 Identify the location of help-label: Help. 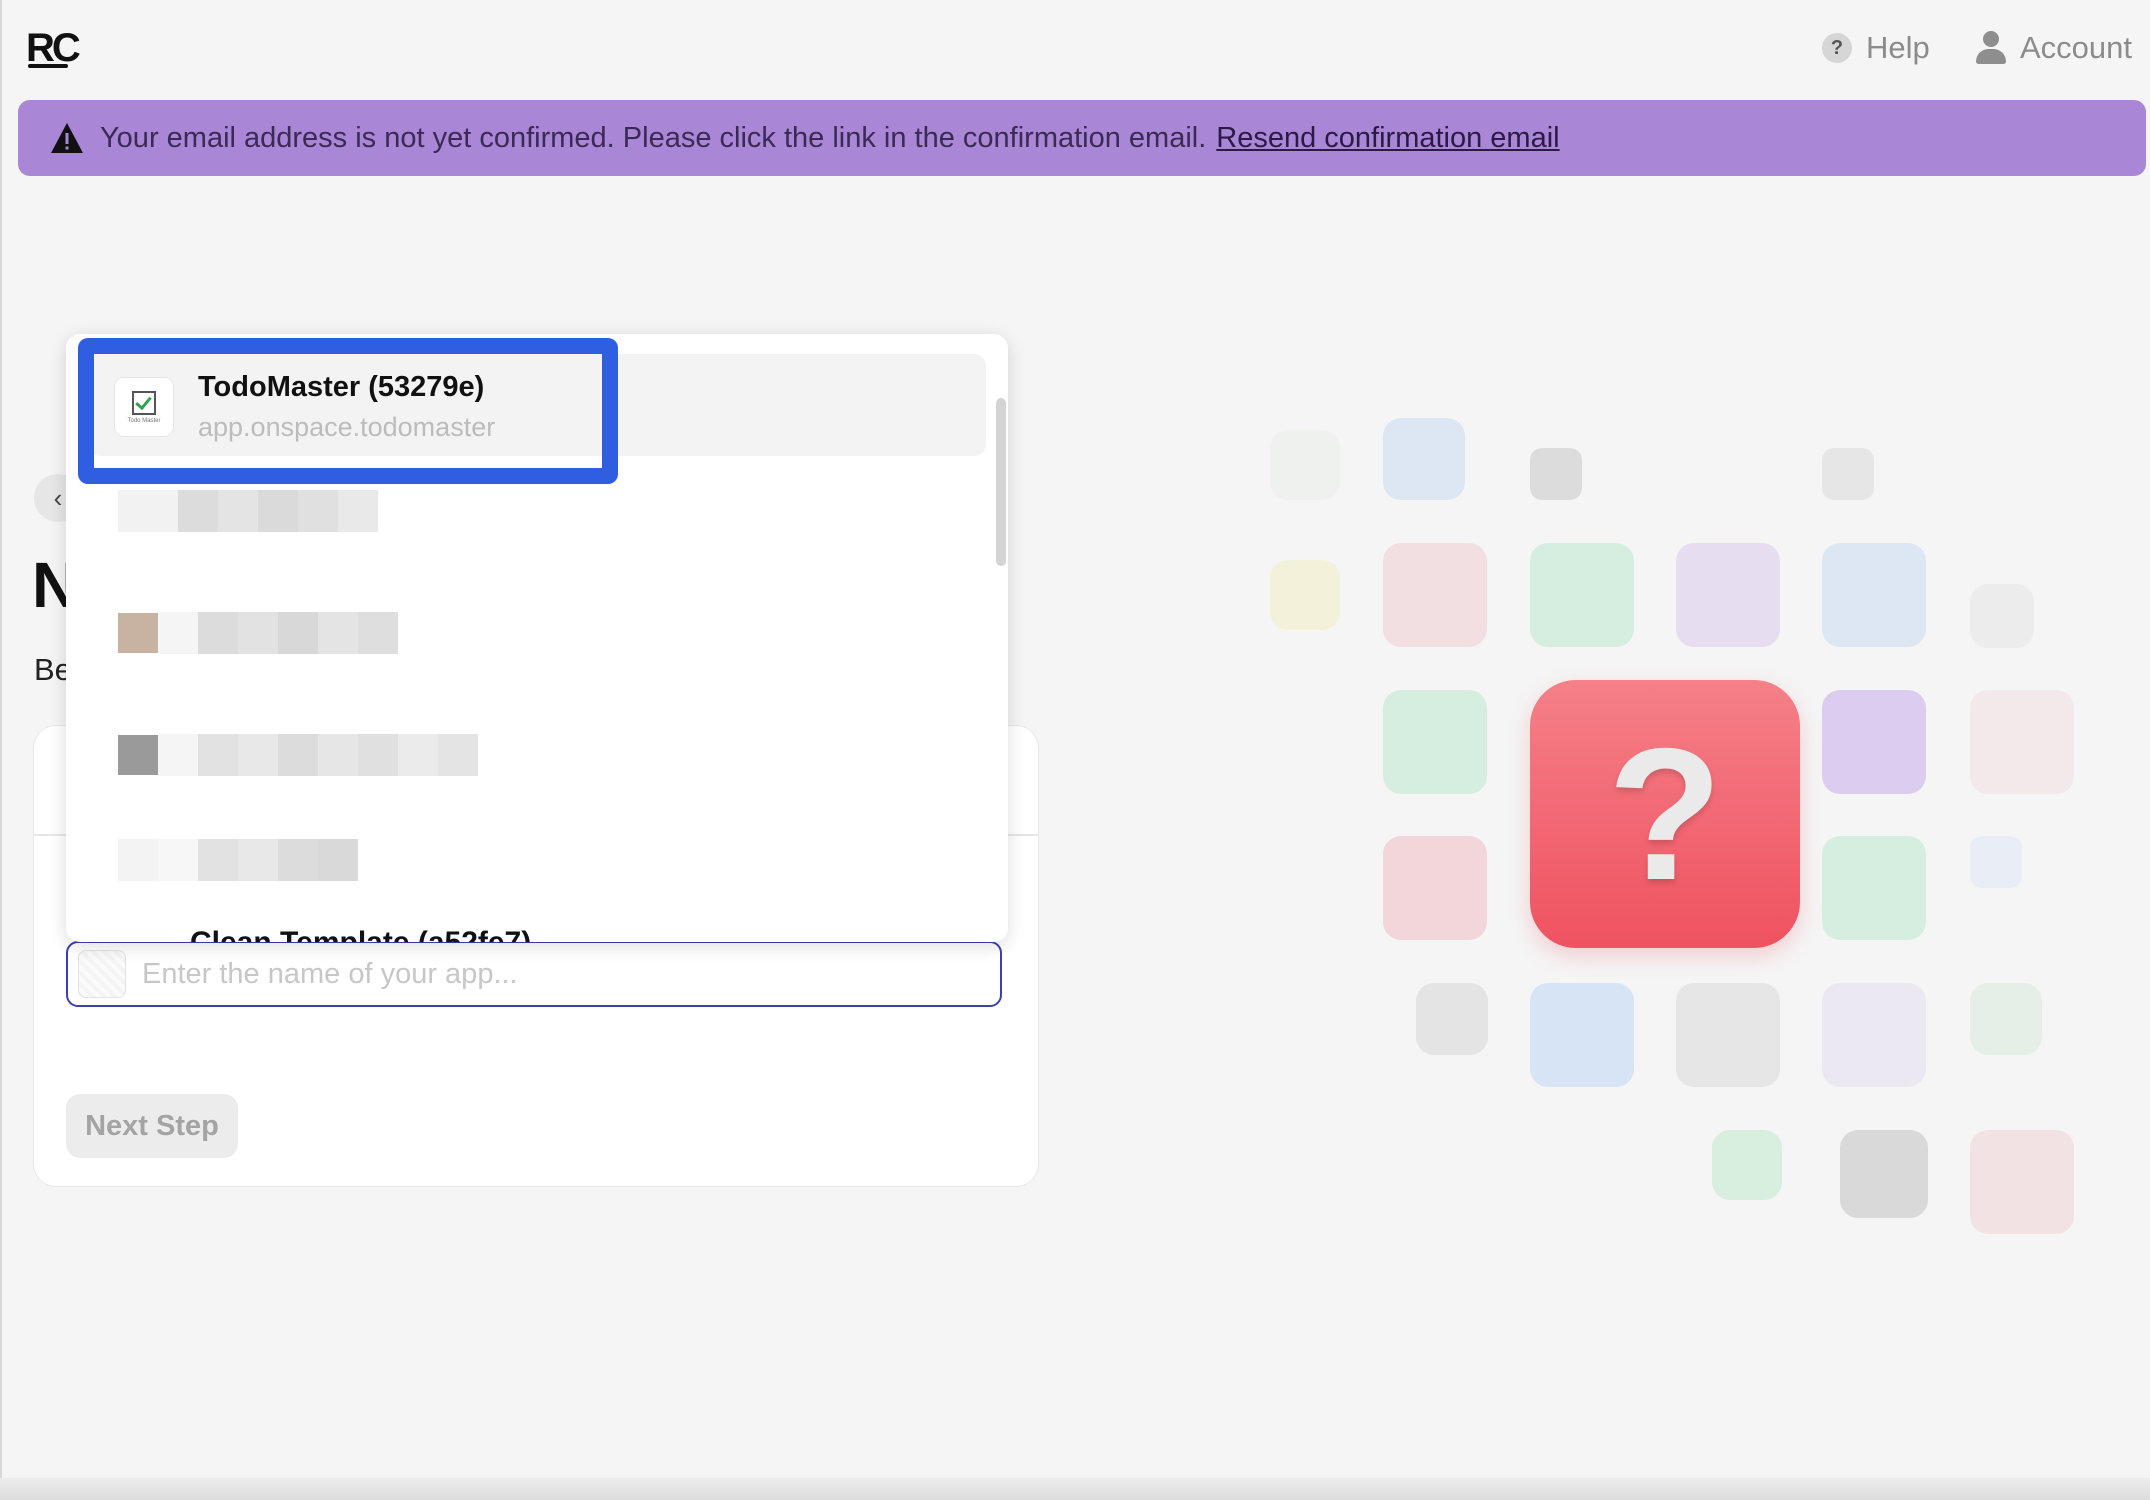
(1898, 47).